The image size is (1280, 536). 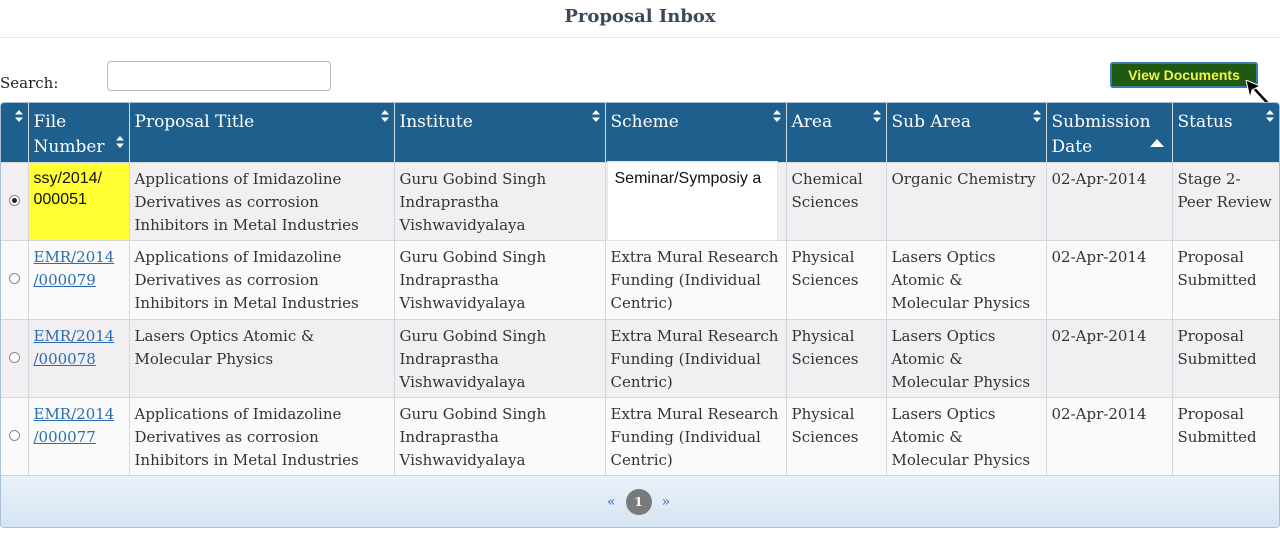 I want to click on scheme-text: Seminar/Symposiy a, so click(x=692, y=200).